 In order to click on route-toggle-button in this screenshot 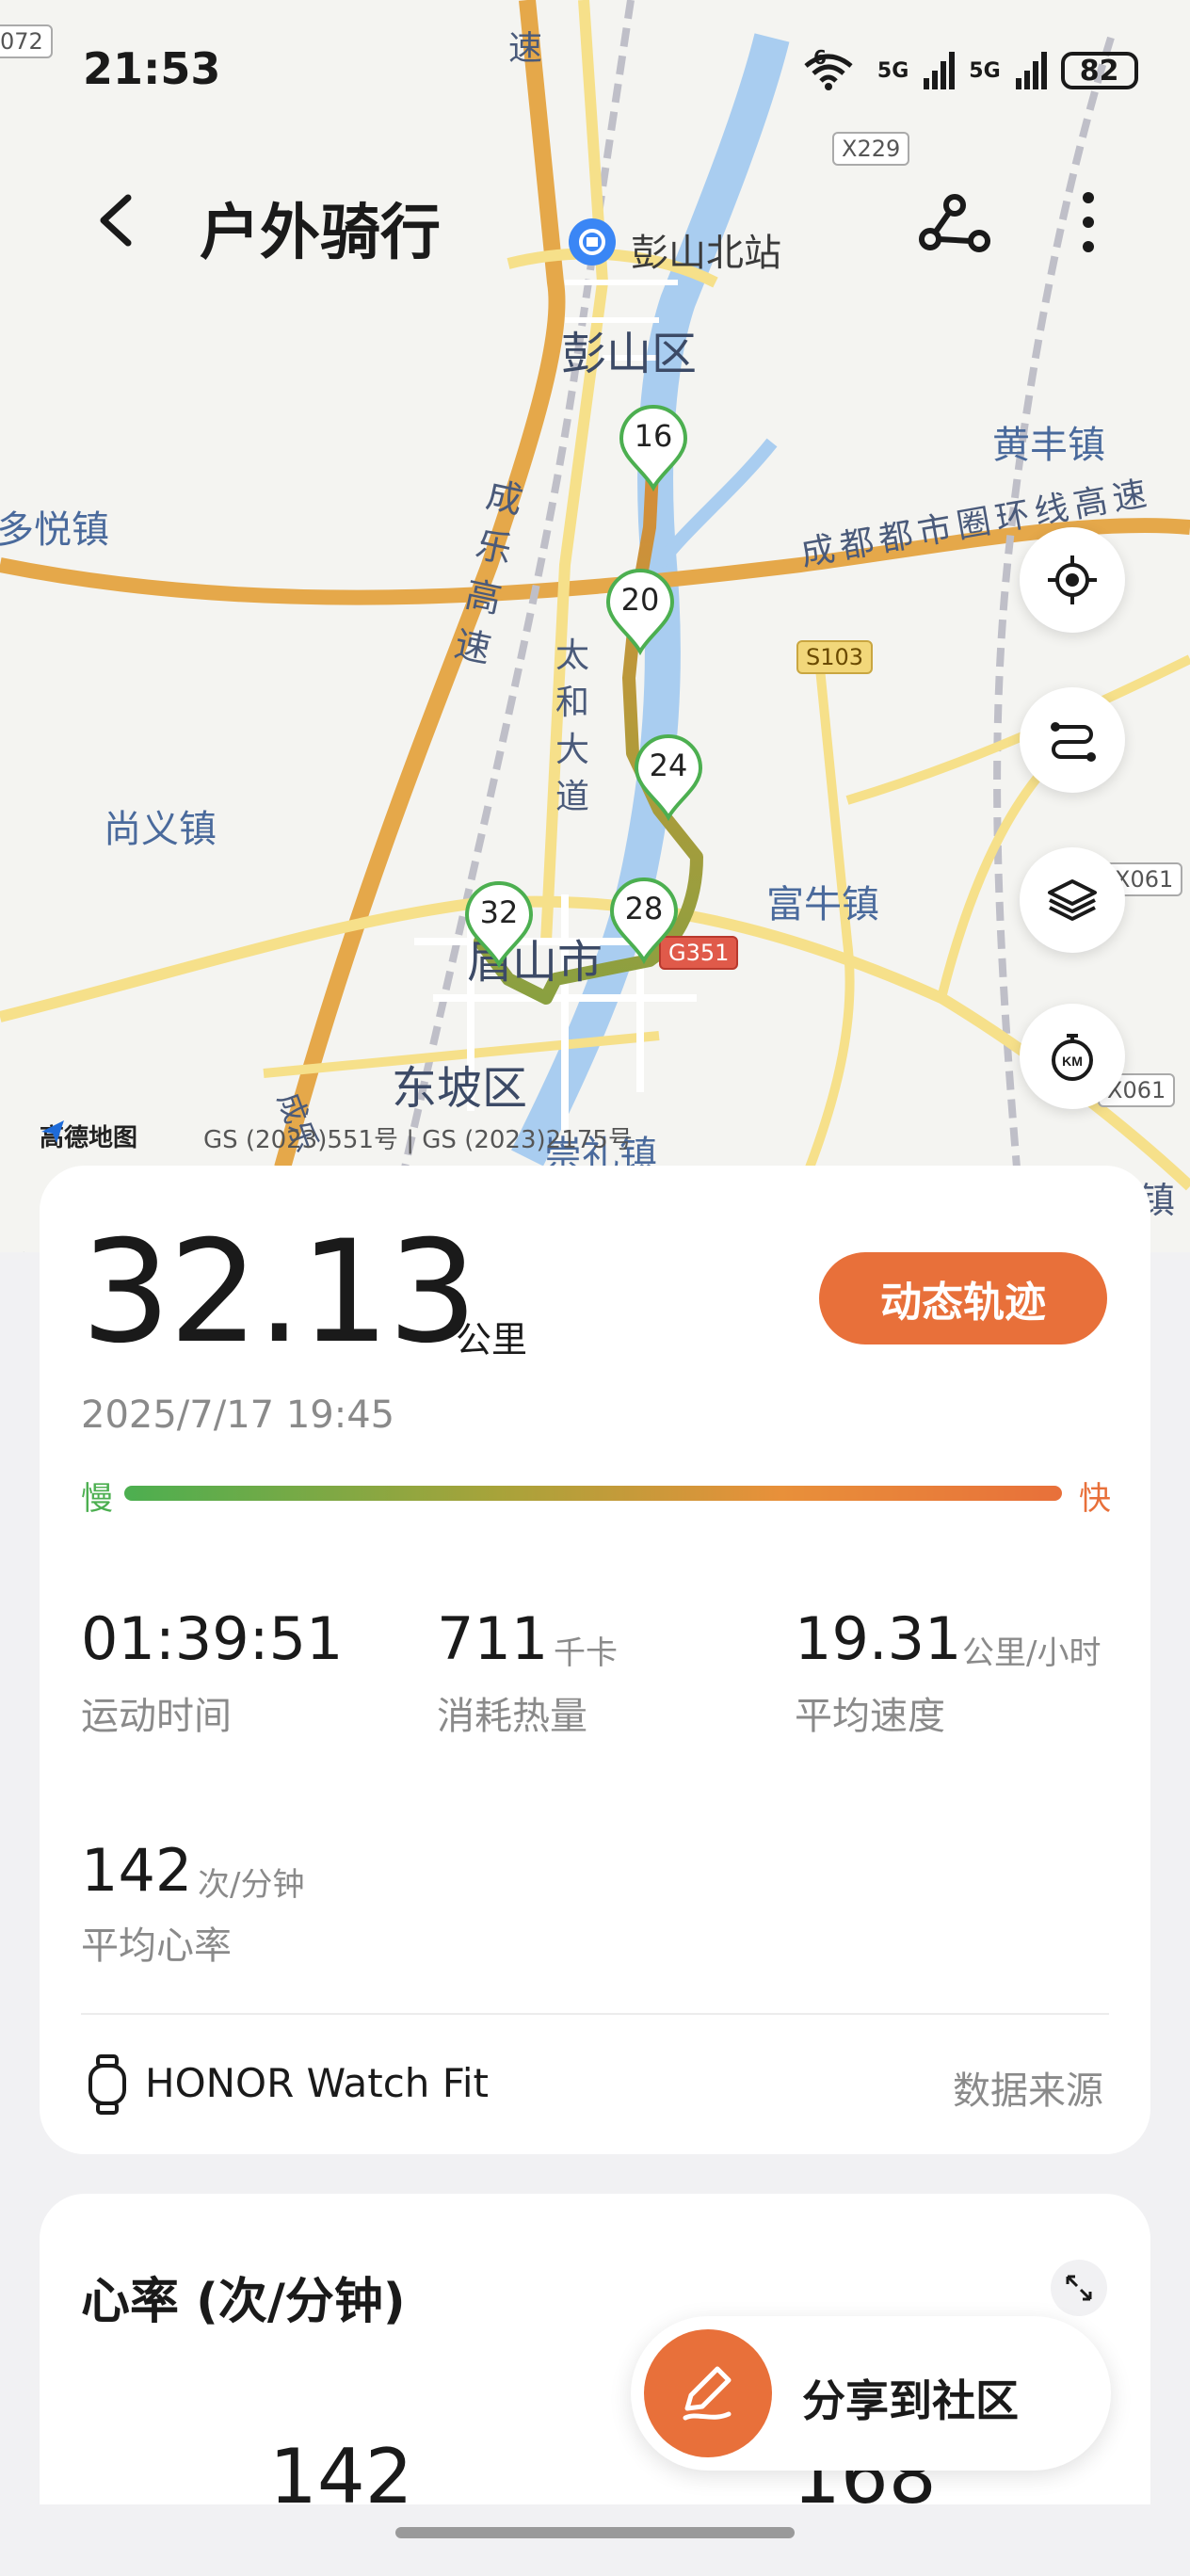, I will do `click(1072, 740)`.